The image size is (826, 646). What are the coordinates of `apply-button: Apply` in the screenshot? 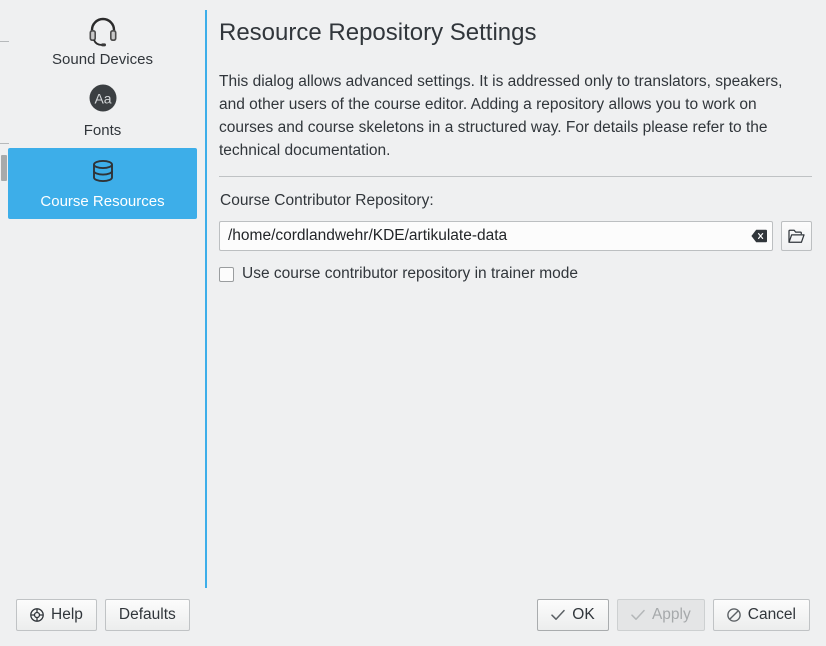 It's located at (660, 615).